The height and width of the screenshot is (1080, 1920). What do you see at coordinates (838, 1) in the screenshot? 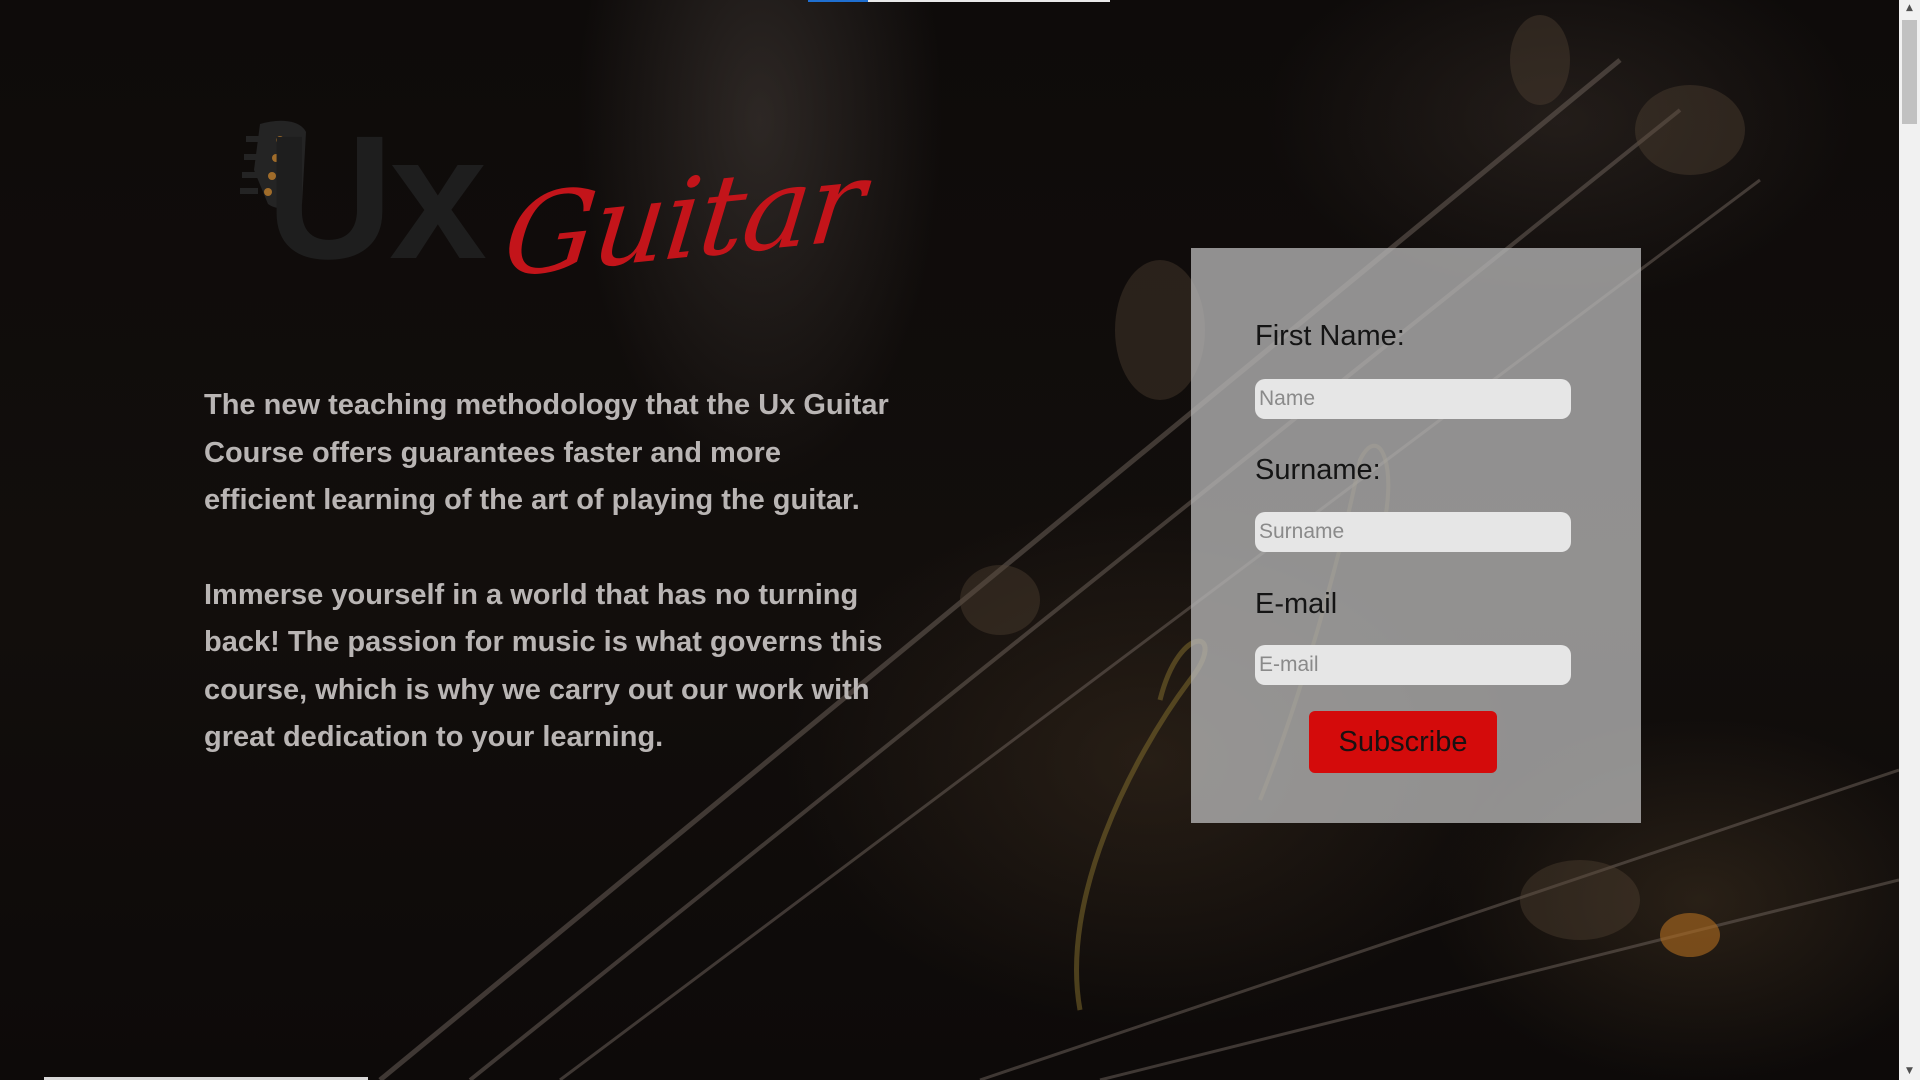
I see `page-progress-fill` at bounding box center [838, 1].